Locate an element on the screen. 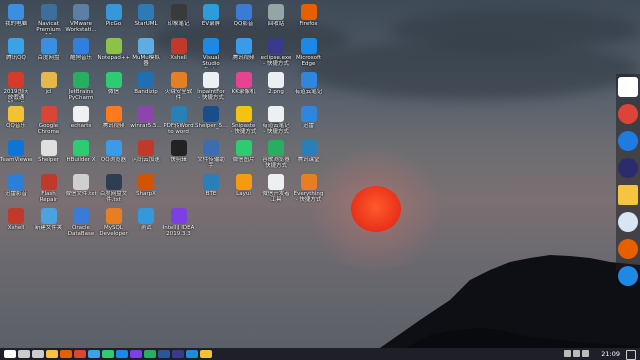 This screenshot has width=640, height=360. desktop-icon: TeamViewer is located at coordinates (16, 150).